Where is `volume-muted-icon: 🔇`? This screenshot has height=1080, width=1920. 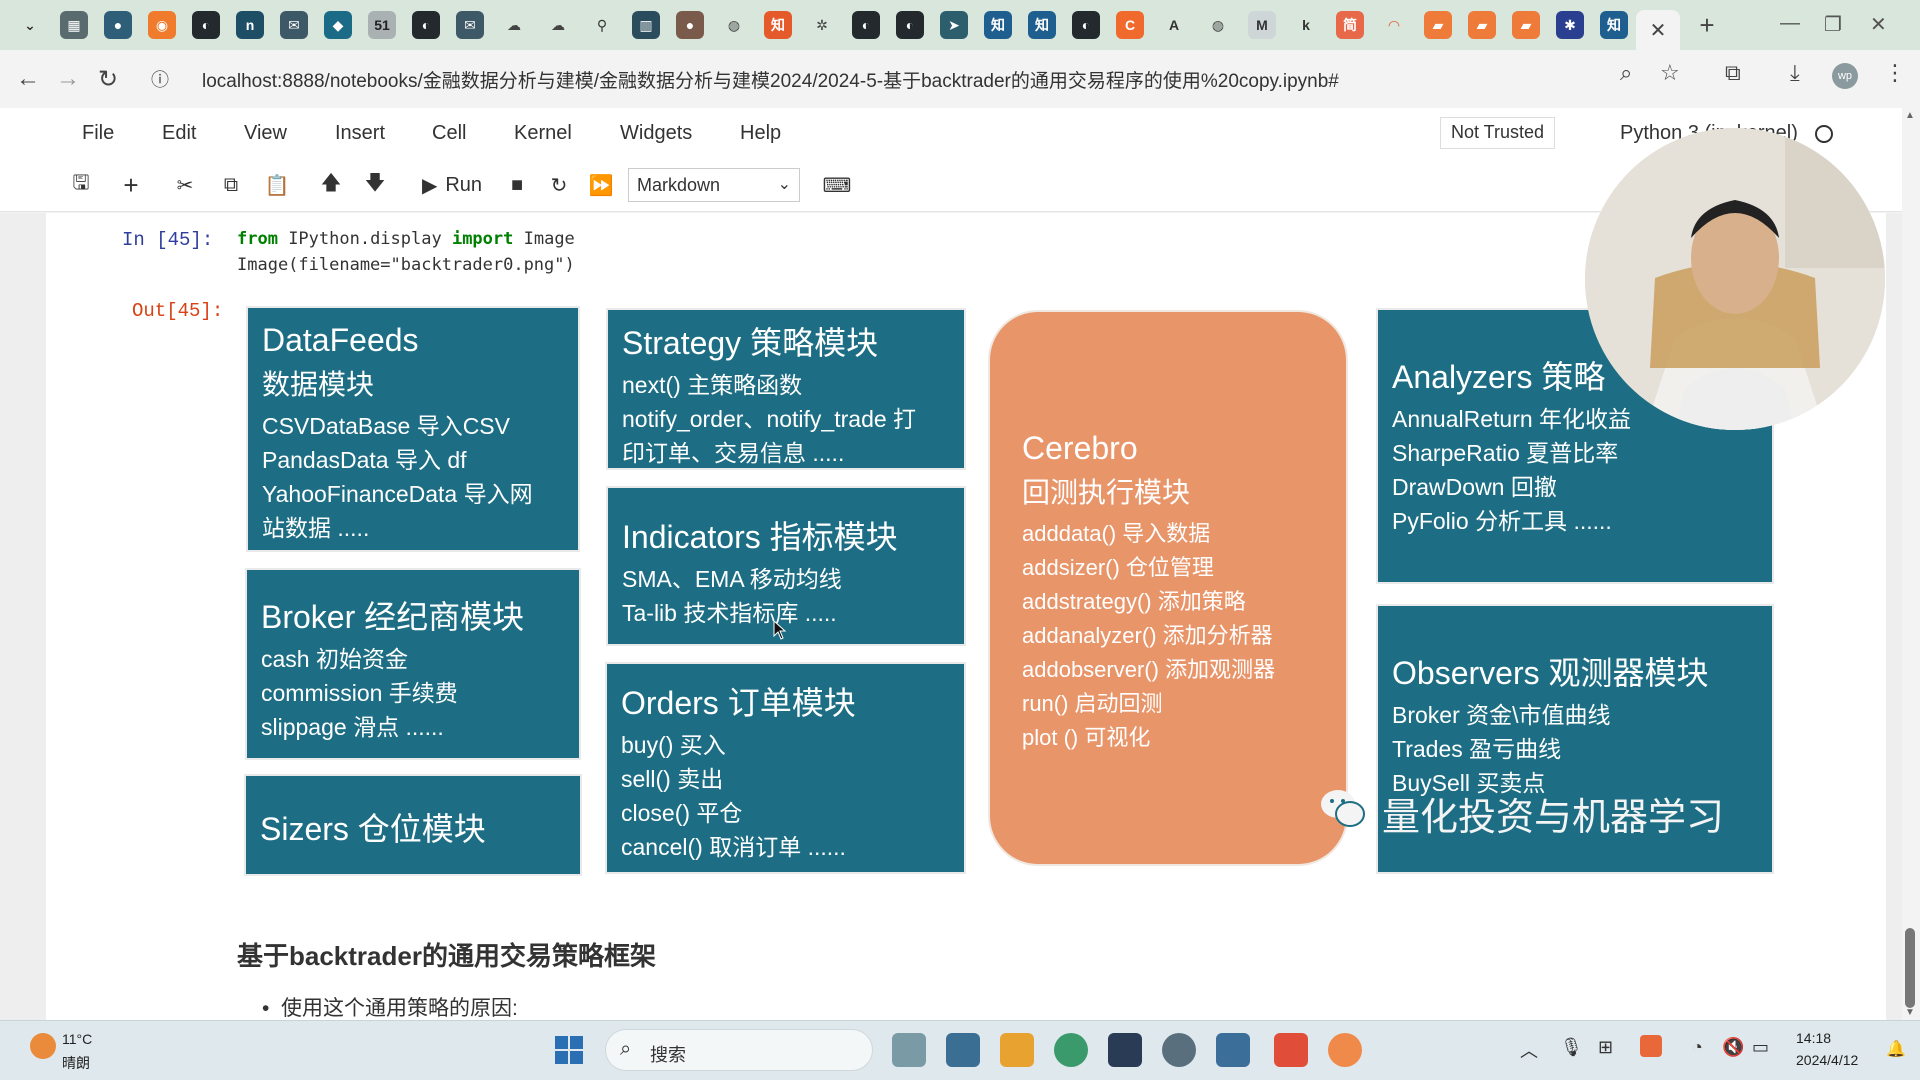 volume-muted-icon: 🔇 is located at coordinates (1733, 1047).